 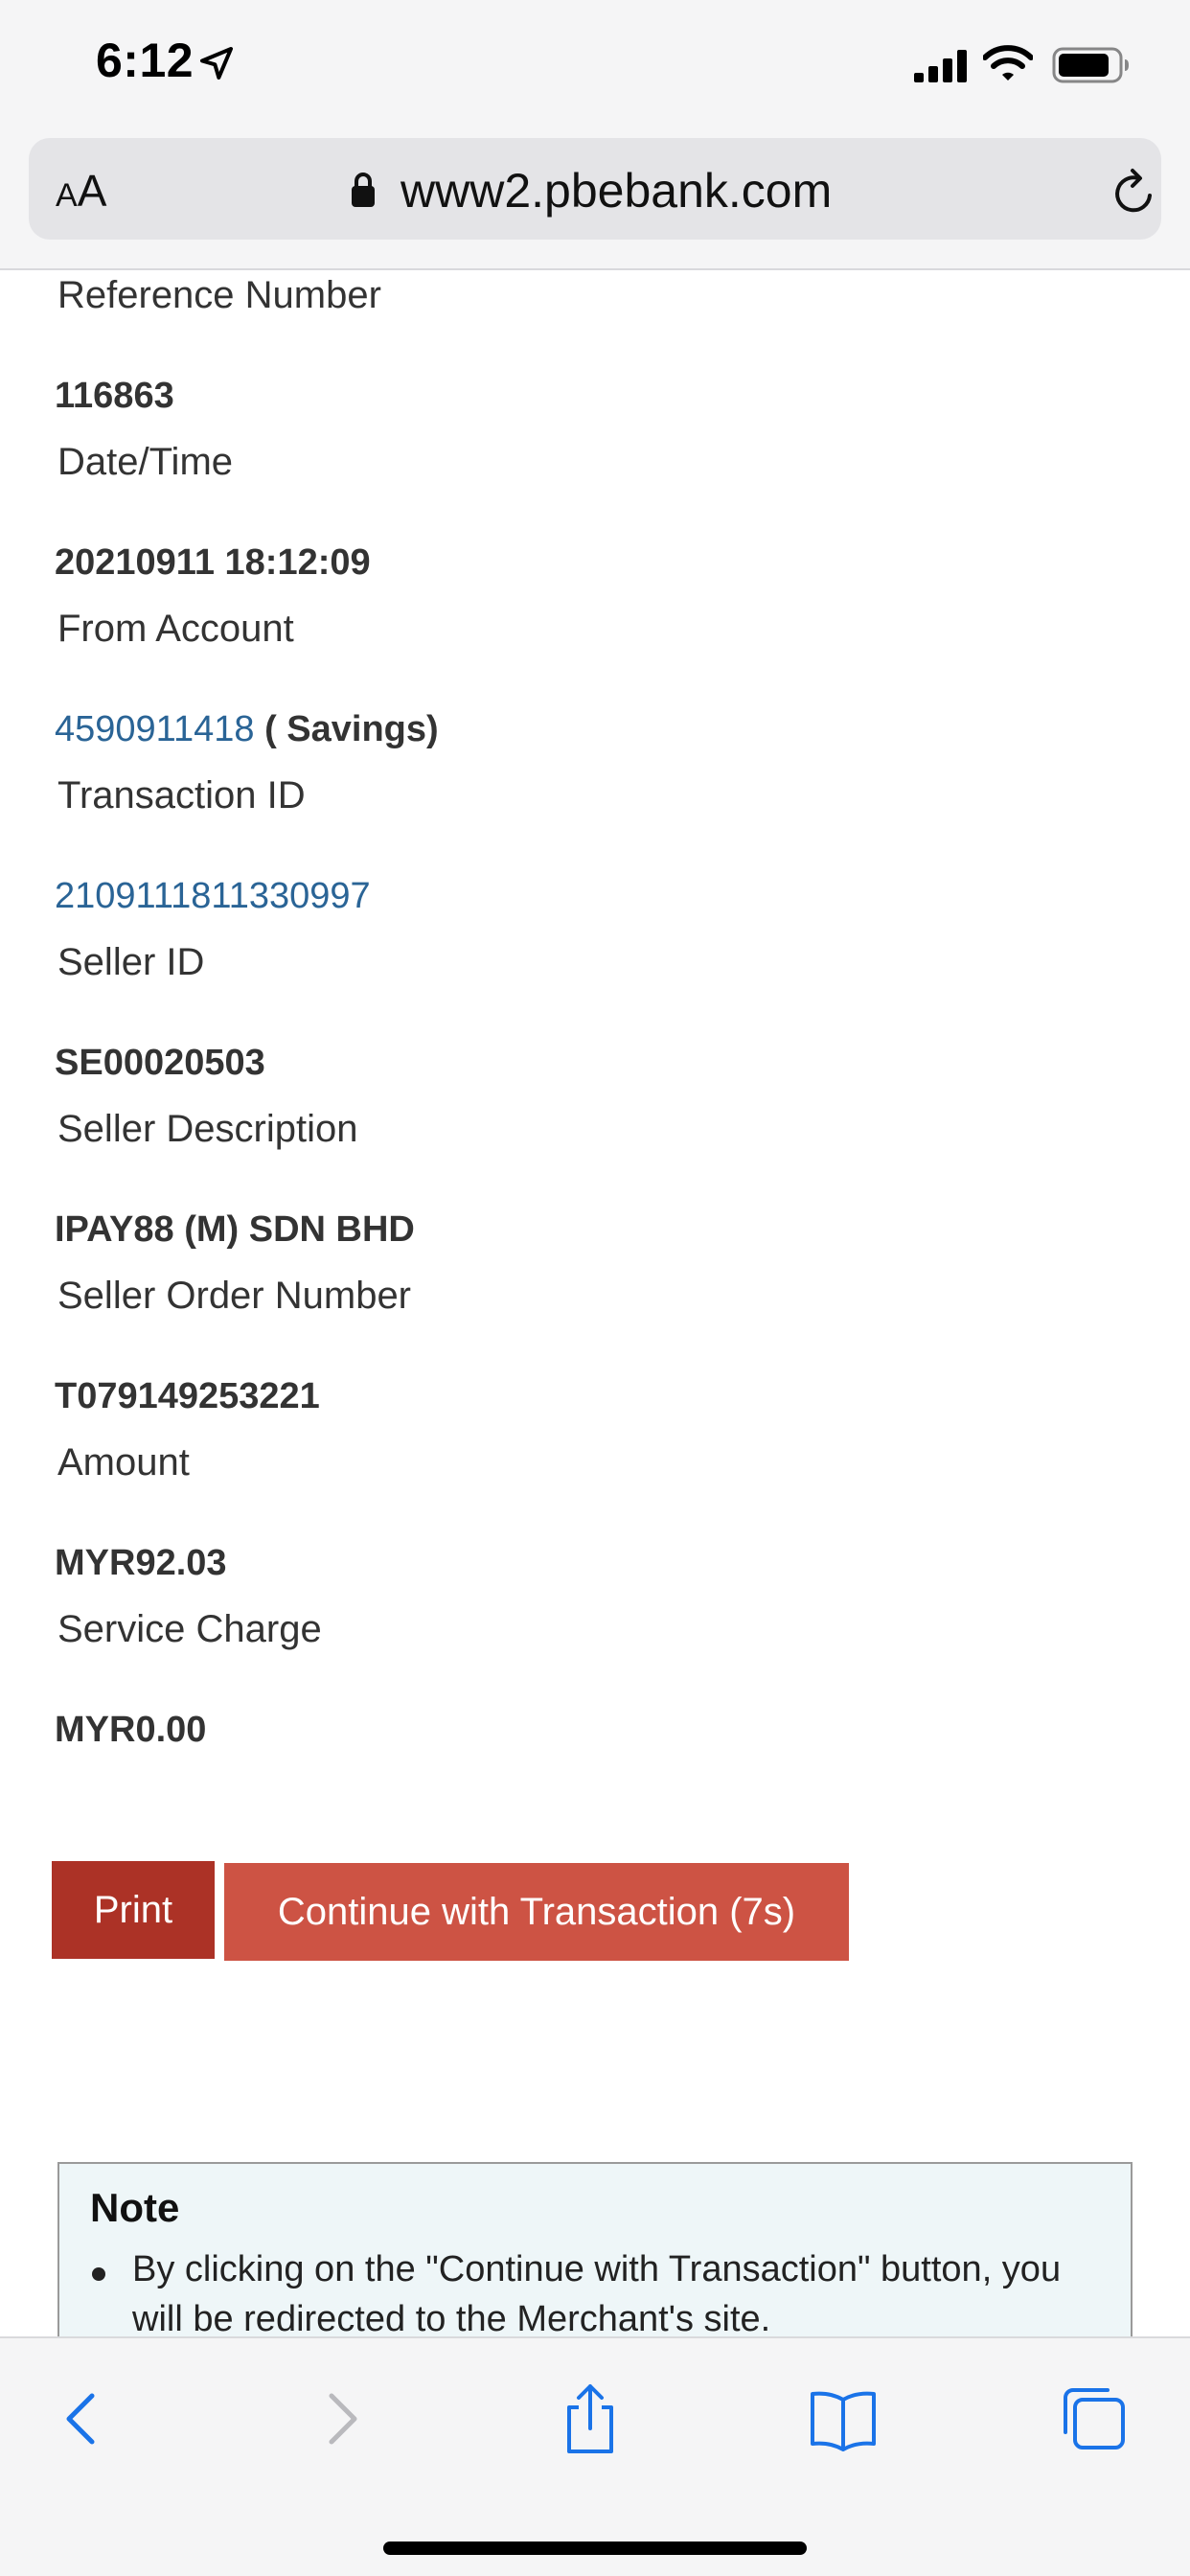 I want to click on tabs-icon, so click(x=1095, y=2418).